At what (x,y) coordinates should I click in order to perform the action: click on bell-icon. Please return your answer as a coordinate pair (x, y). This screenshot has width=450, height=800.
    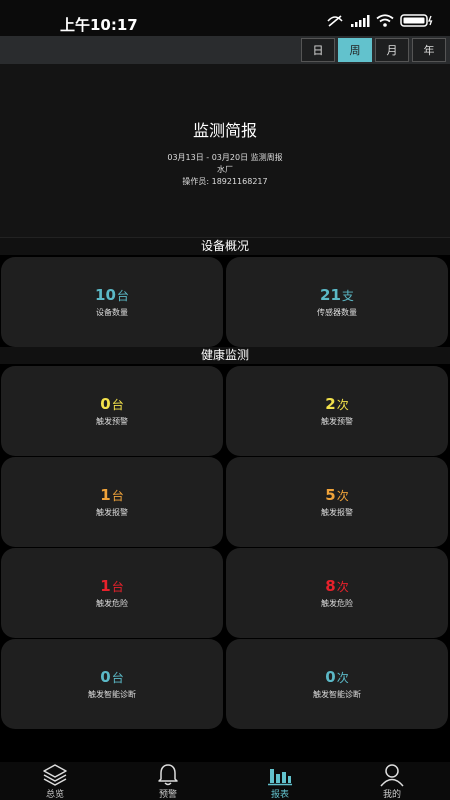
    Looking at the image, I should click on (168, 775).